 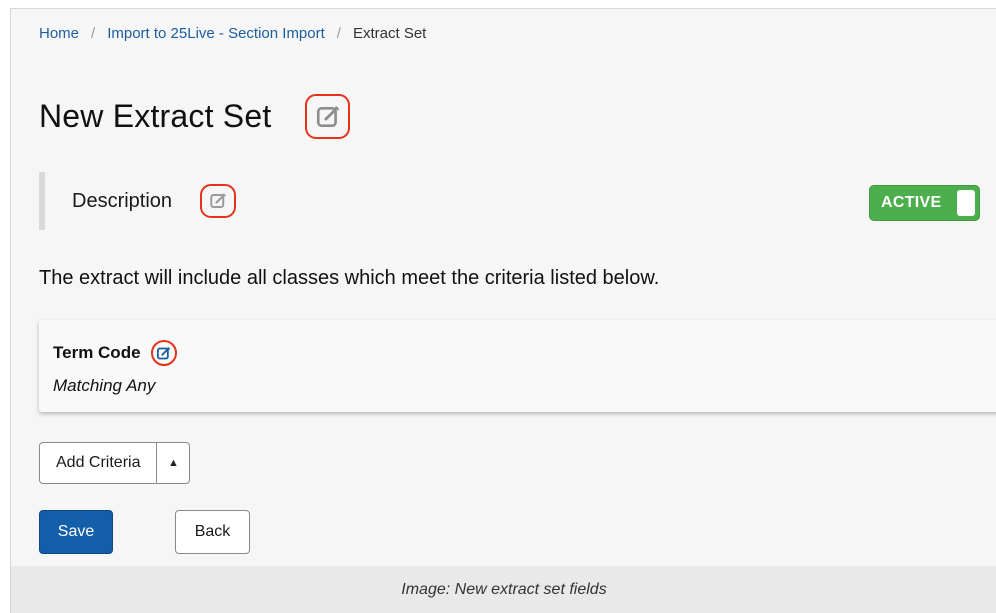 I want to click on criteria-edit-button, so click(x=163, y=353).